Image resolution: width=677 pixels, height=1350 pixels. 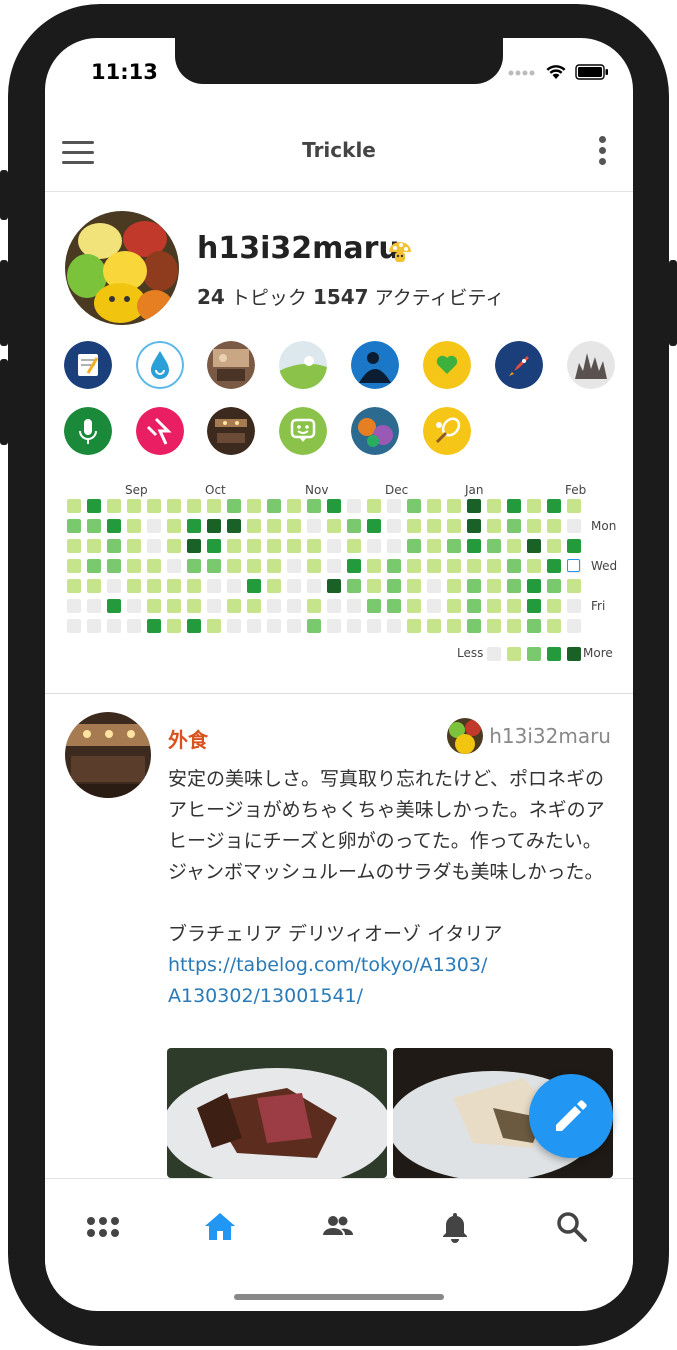 I want to click on lightning-icon, so click(x=160, y=431).